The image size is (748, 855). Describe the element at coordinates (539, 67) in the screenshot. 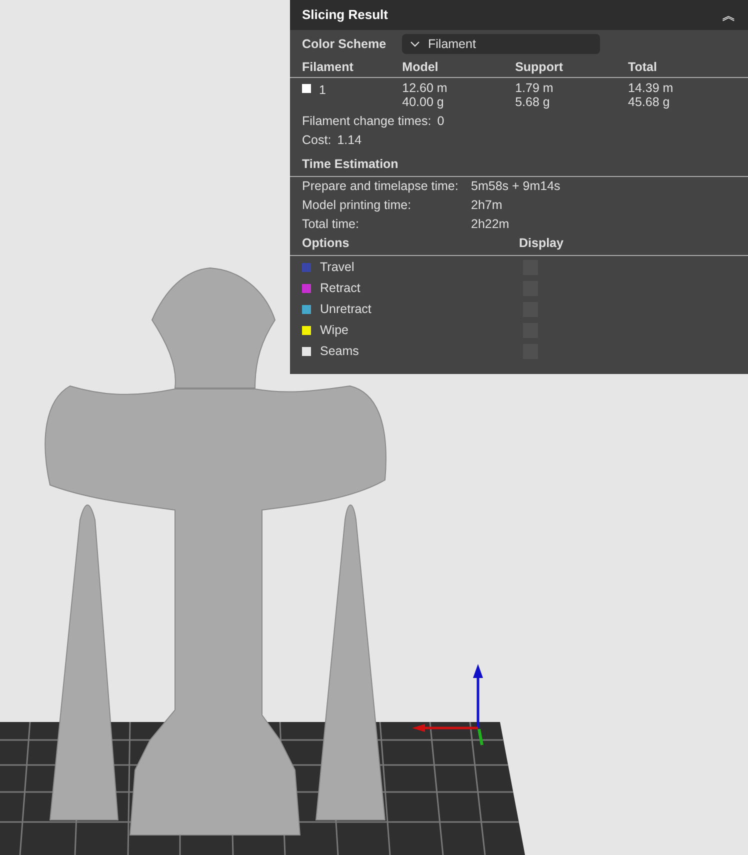

I see `column-header: Support` at that location.